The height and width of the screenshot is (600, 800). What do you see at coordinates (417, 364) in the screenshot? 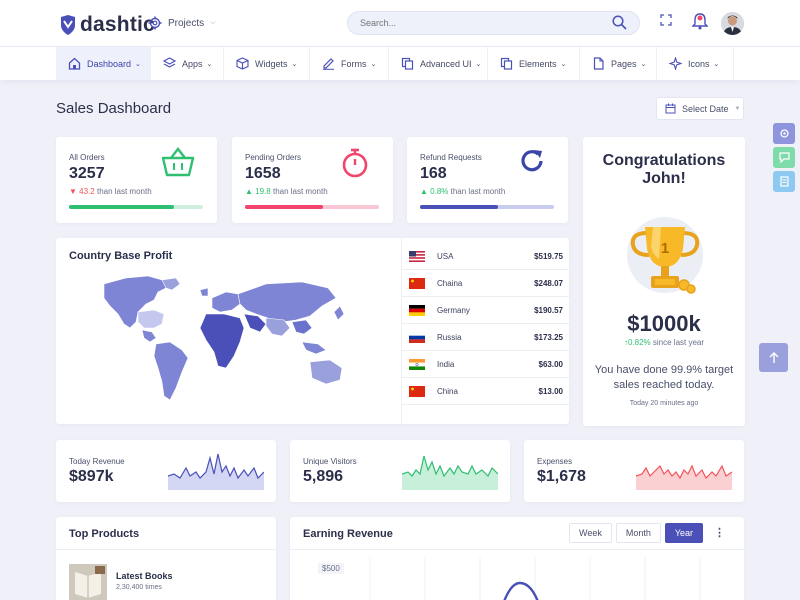
I see `flag-in-icon` at bounding box center [417, 364].